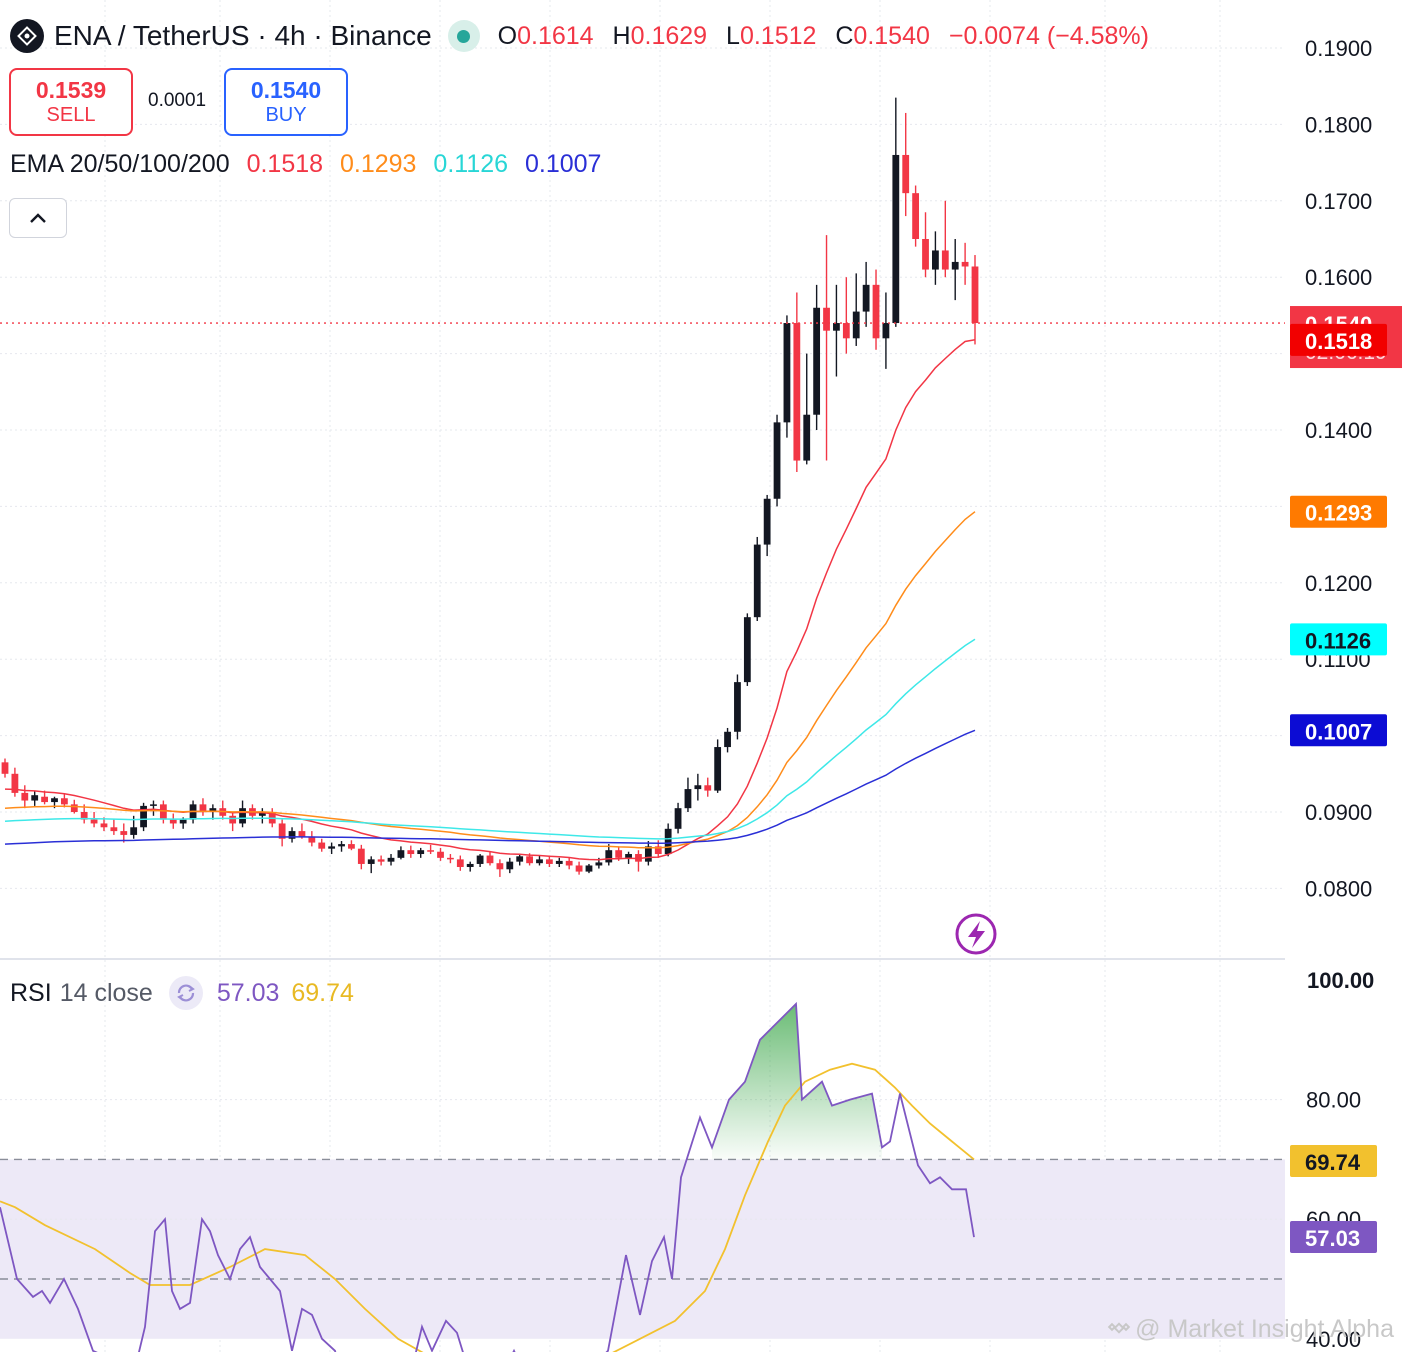 The height and width of the screenshot is (1352, 1402). What do you see at coordinates (1250, 1329) in the screenshot?
I see `watermark: @ Market Insight Alpha` at bounding box center [1250, 1329].